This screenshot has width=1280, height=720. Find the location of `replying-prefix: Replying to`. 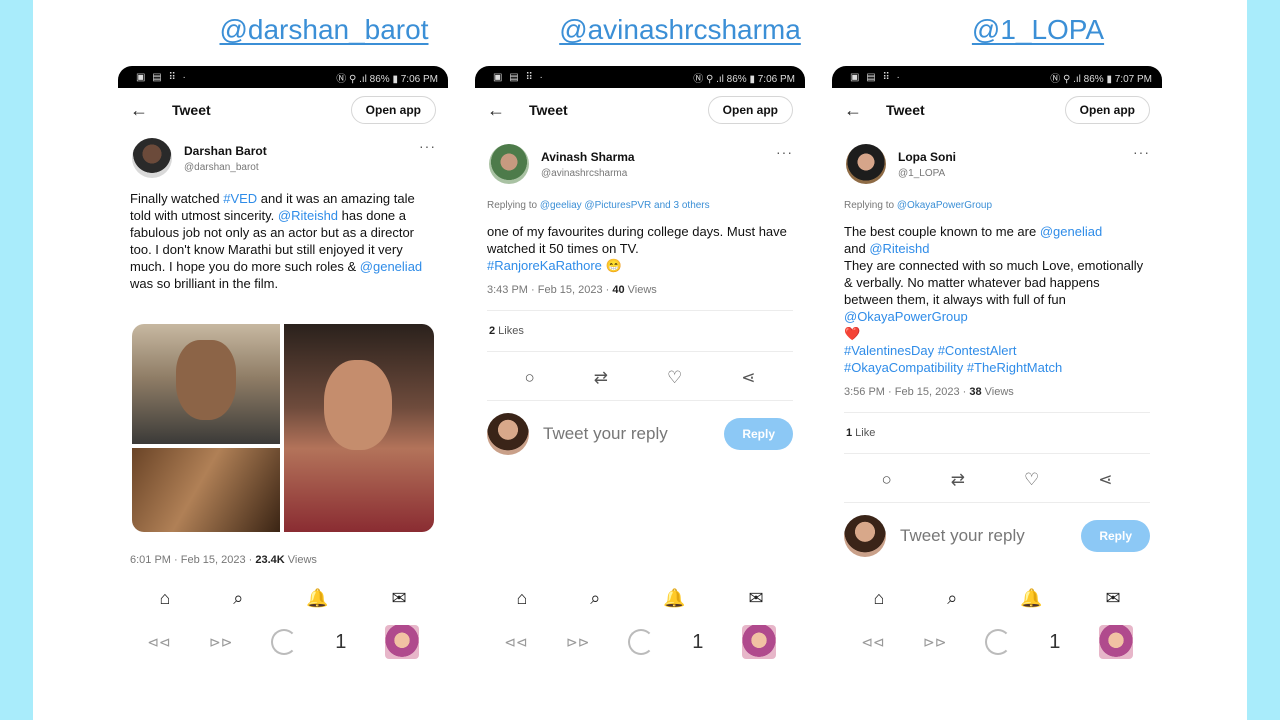

replying-prefix: Replying to is located at coordinates (870, 205).